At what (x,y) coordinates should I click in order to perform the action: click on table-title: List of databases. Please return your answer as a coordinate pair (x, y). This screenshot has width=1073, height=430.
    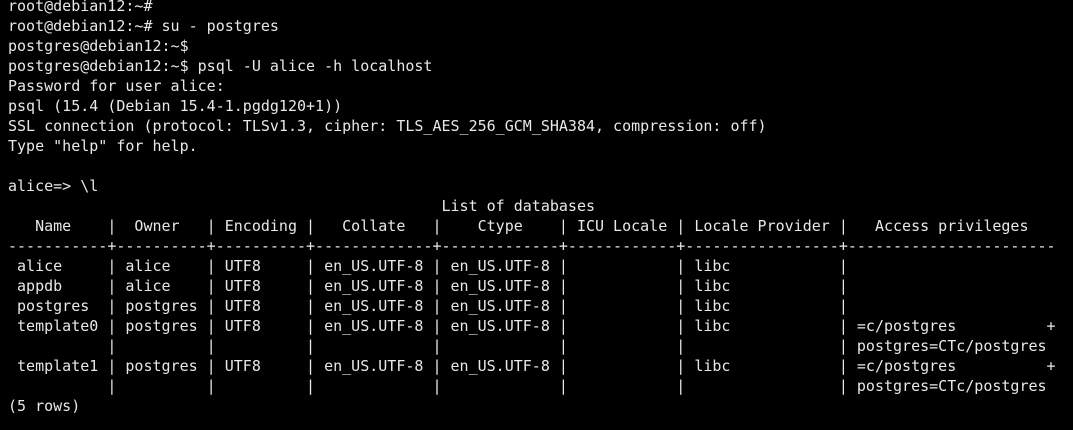
    Looking at the image, I should click on (301, 206).